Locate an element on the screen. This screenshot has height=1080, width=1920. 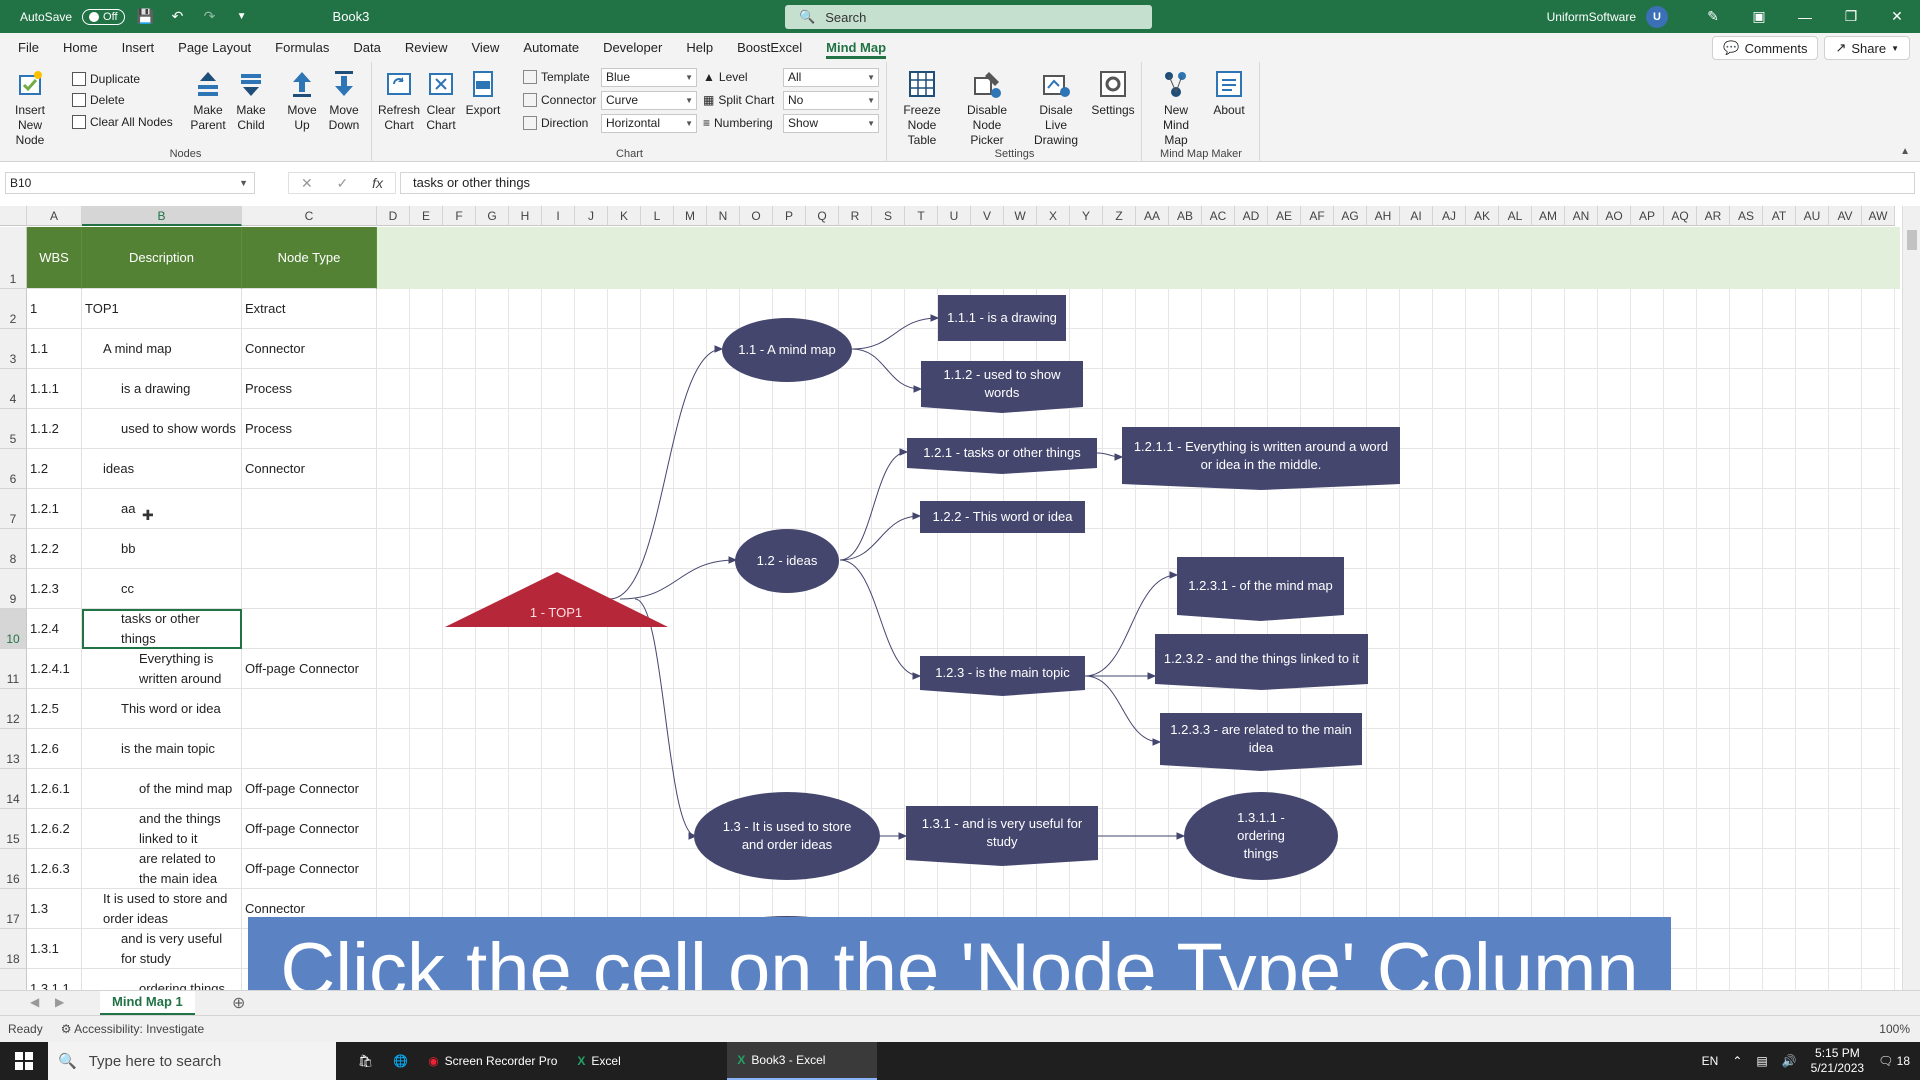
tab-help: Help is located at coordinates (699, 47).